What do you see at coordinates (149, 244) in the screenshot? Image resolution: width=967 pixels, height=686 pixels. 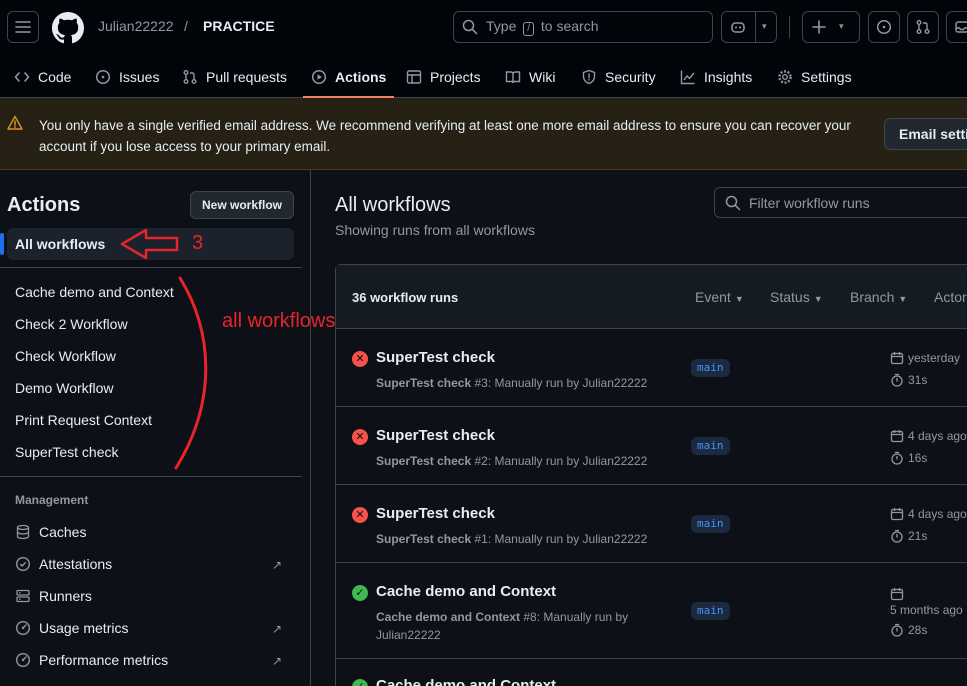 I see `annotation-arrow` at bounding box center [149, 244].